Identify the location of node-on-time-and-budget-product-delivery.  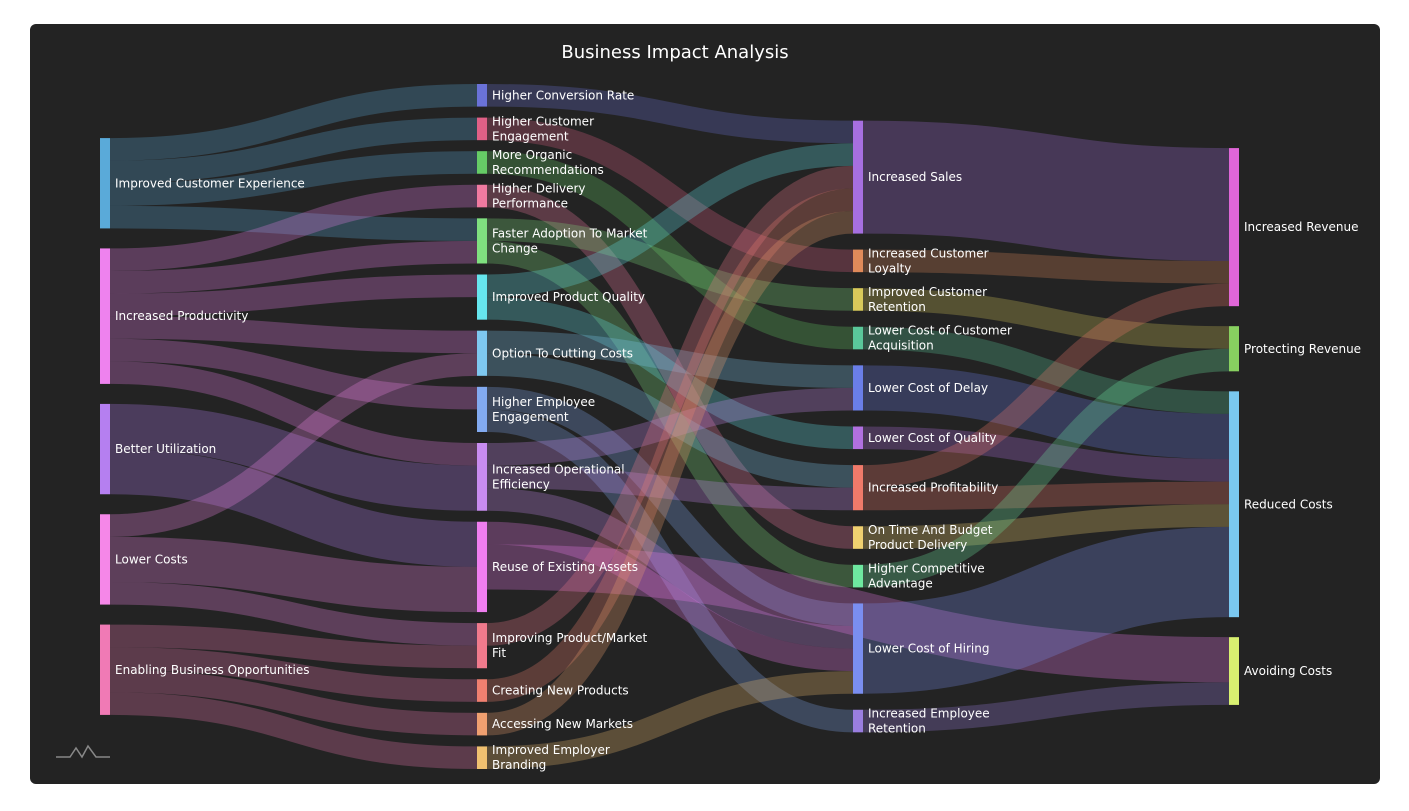
(858, 537).